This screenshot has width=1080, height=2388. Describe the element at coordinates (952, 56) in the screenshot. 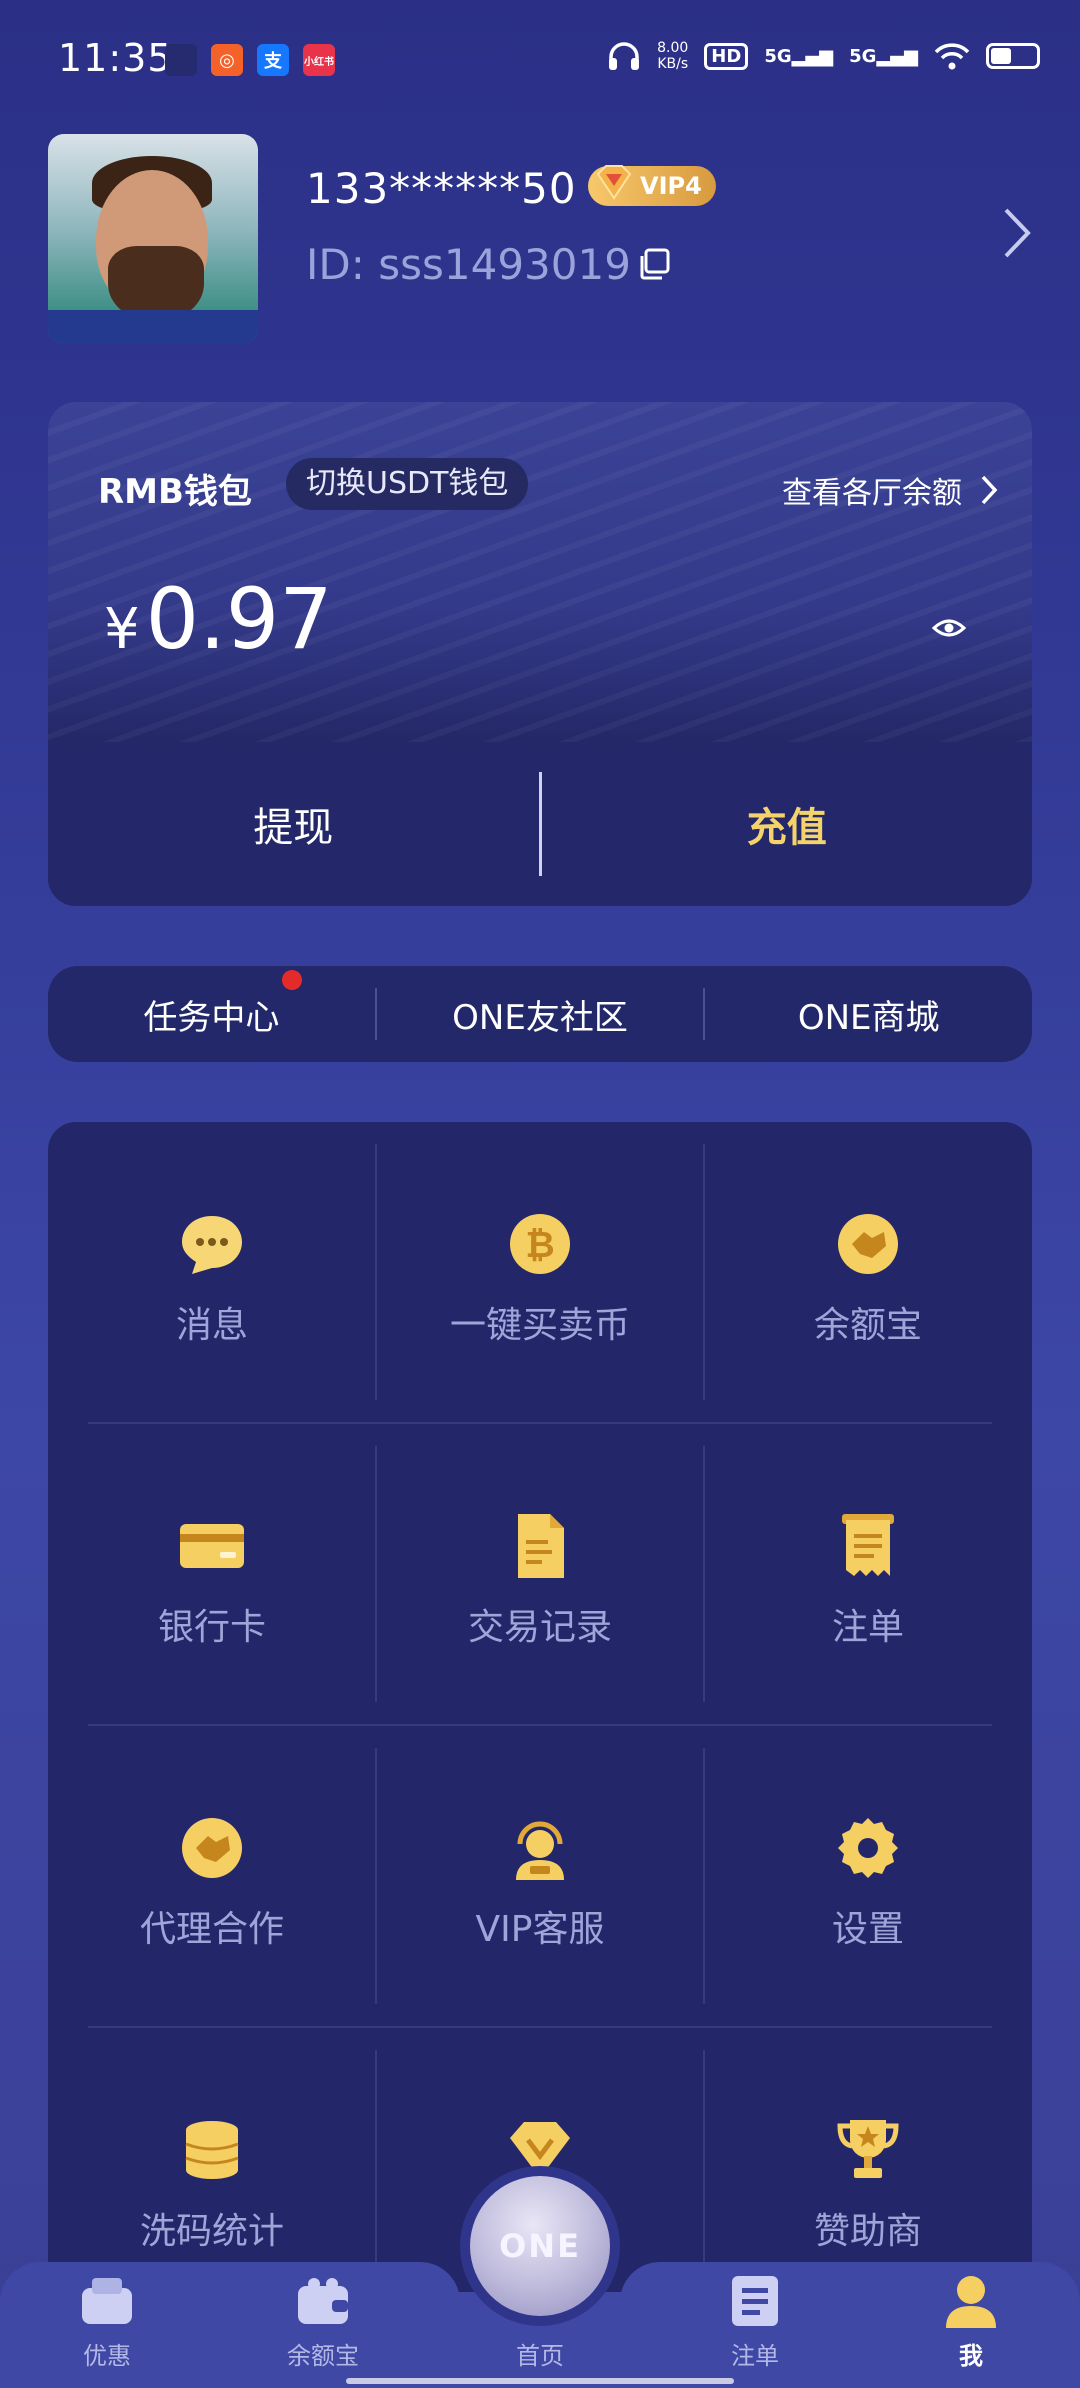

I see `wifi-icon` at that location.